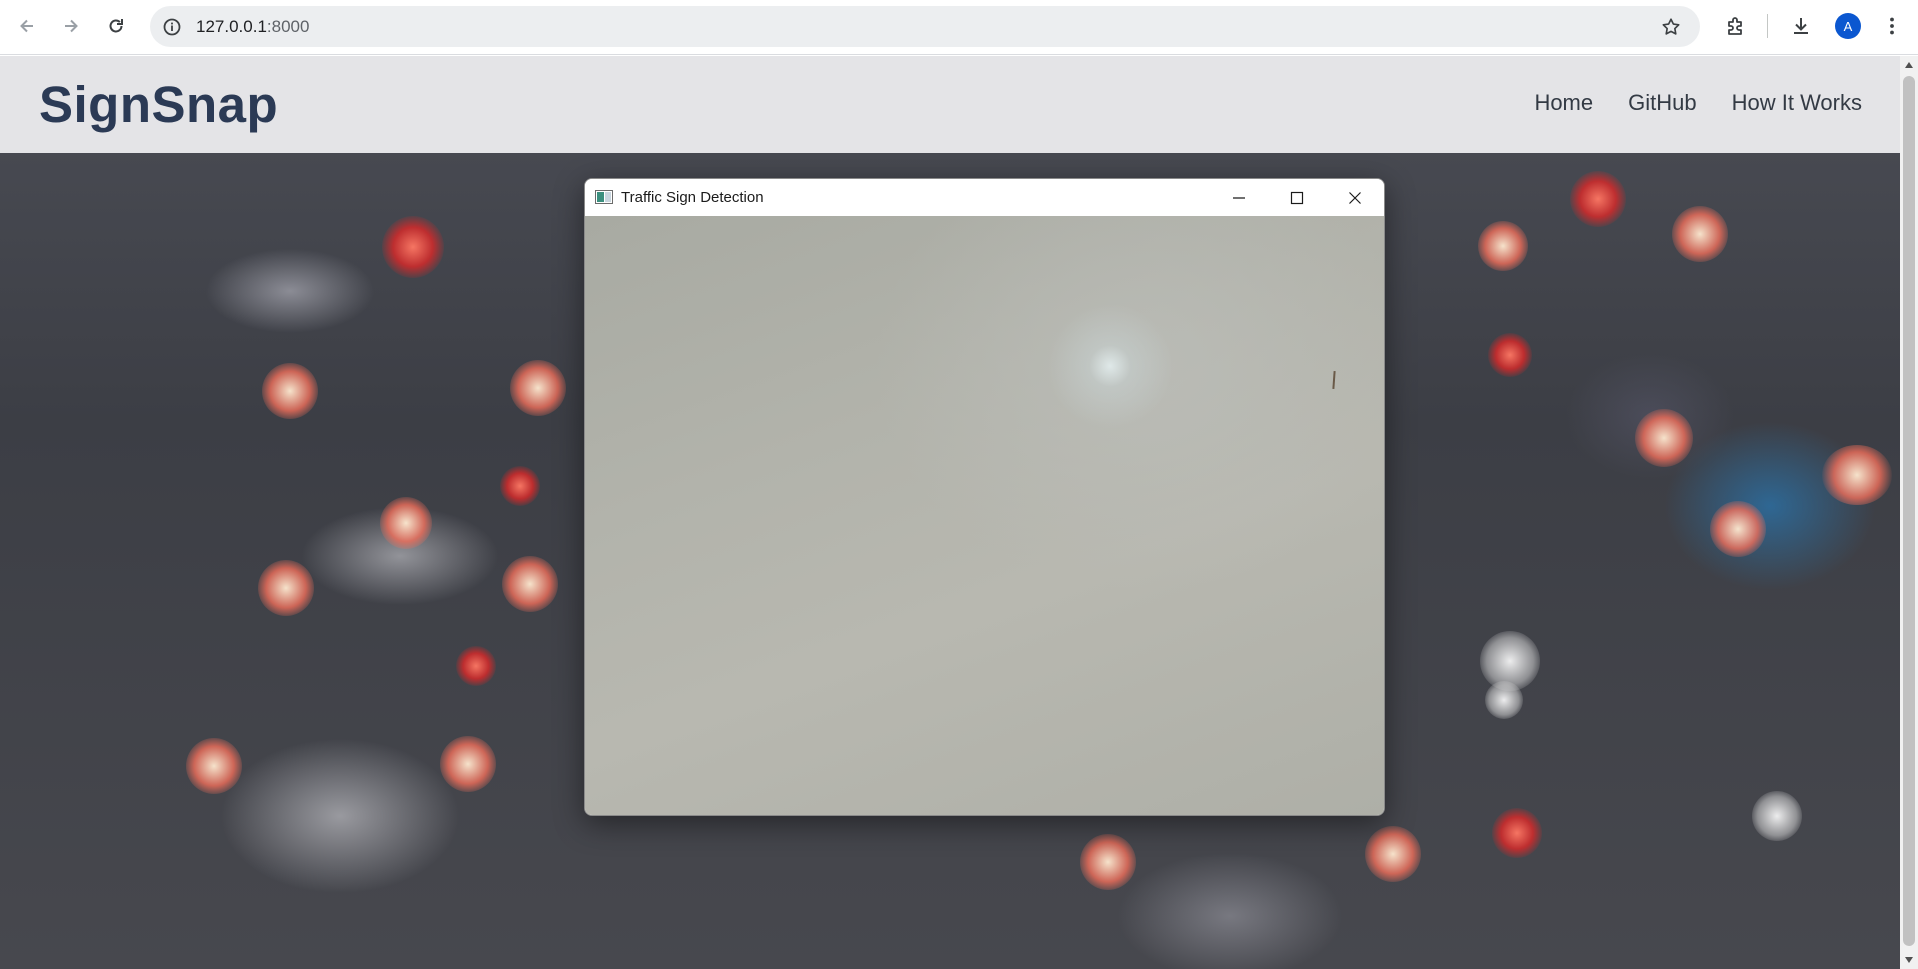 This screenshot has width=1918, height=969. I want to click on scroll-up-arrow-icon, so click(1909, 65).